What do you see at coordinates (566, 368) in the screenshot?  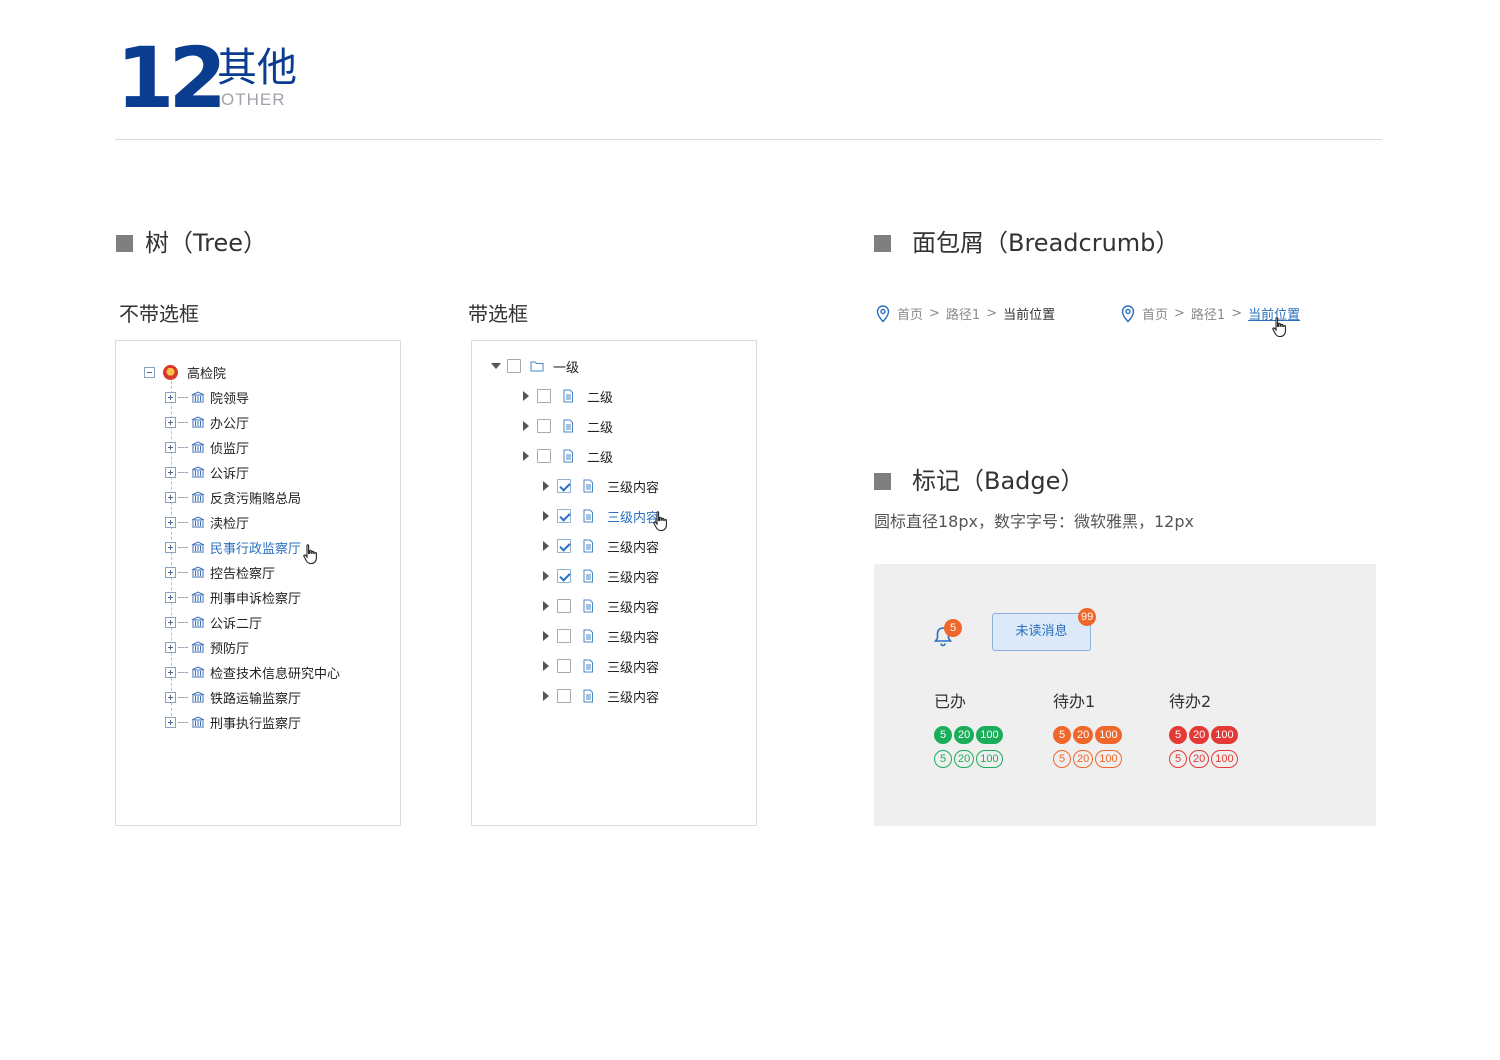 I see `root-label: 一级` at bounding box center [566, 368].